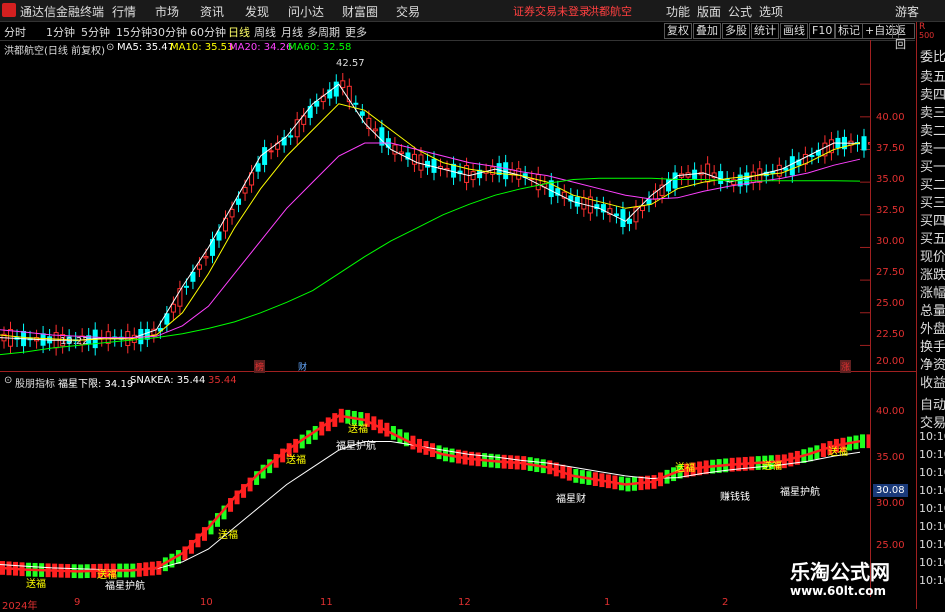  Describe the element at coordinates (740, 11) in the screenshot. I see `menu-formula: 公式` at that location.